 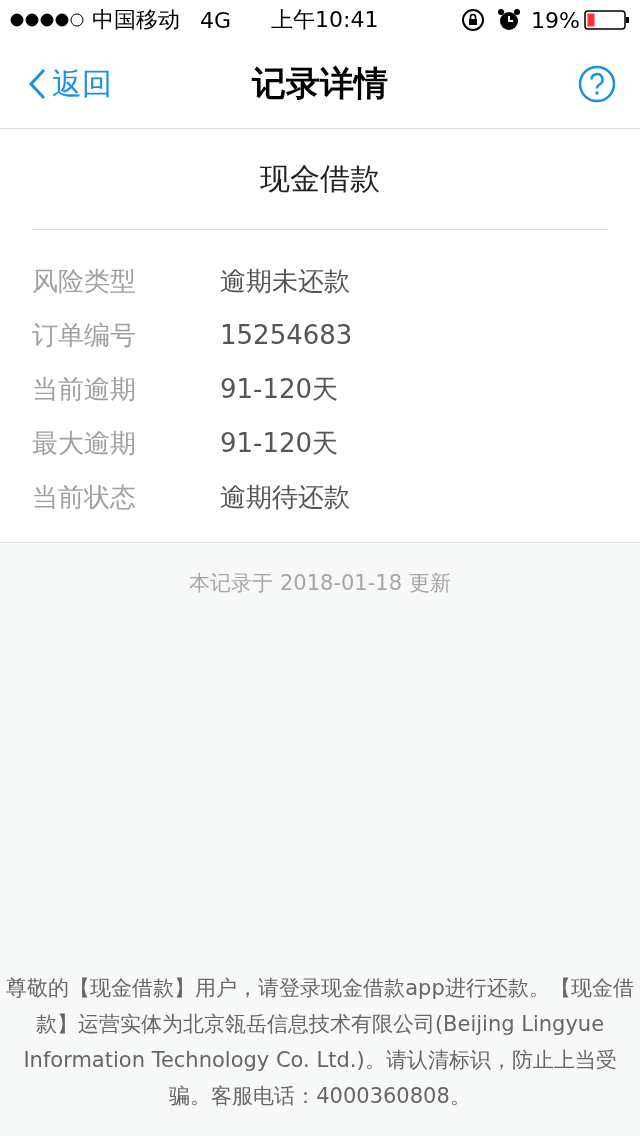 I want to click on battery-percent: 19%, so click(x=555, y=20).